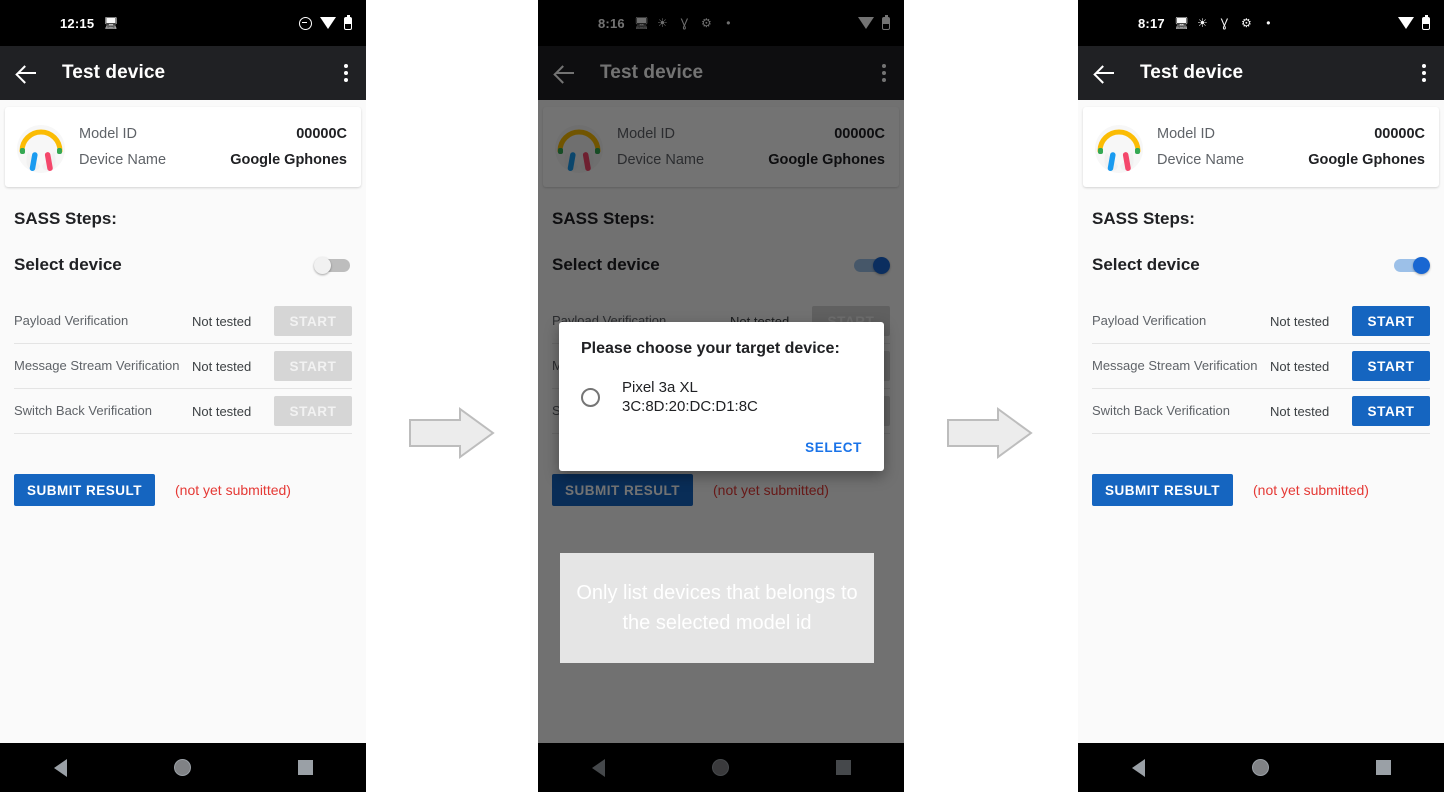 The width and height of the screenshot is (1444, 792). I want to click on status-right-group, so click(1414, 23).